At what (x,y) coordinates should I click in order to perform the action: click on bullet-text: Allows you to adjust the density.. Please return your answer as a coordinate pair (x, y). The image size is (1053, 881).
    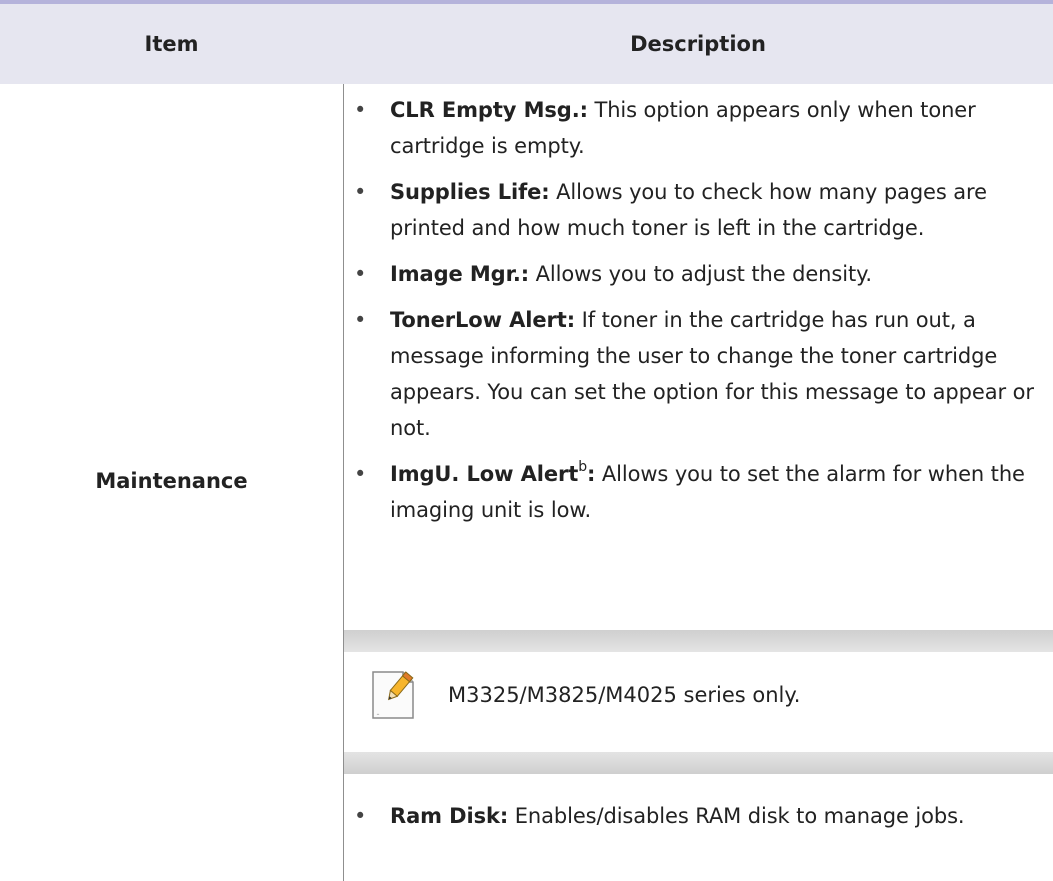
    Looking at the image, I should click on (704, 274).